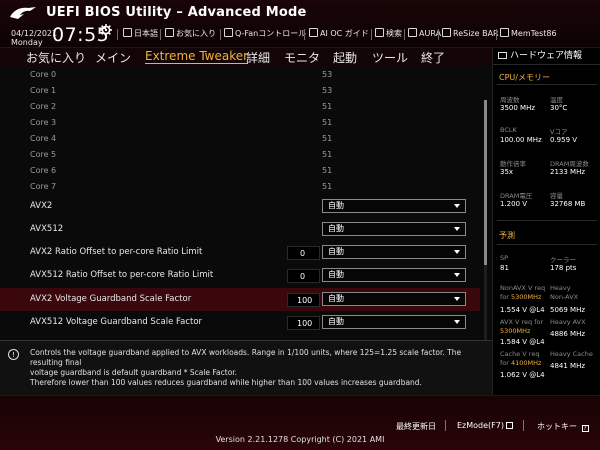 Image resolution: width=600 pixels, height=450 pixels. I want to click on favorites-button: お気に入り, so click(190, 33).